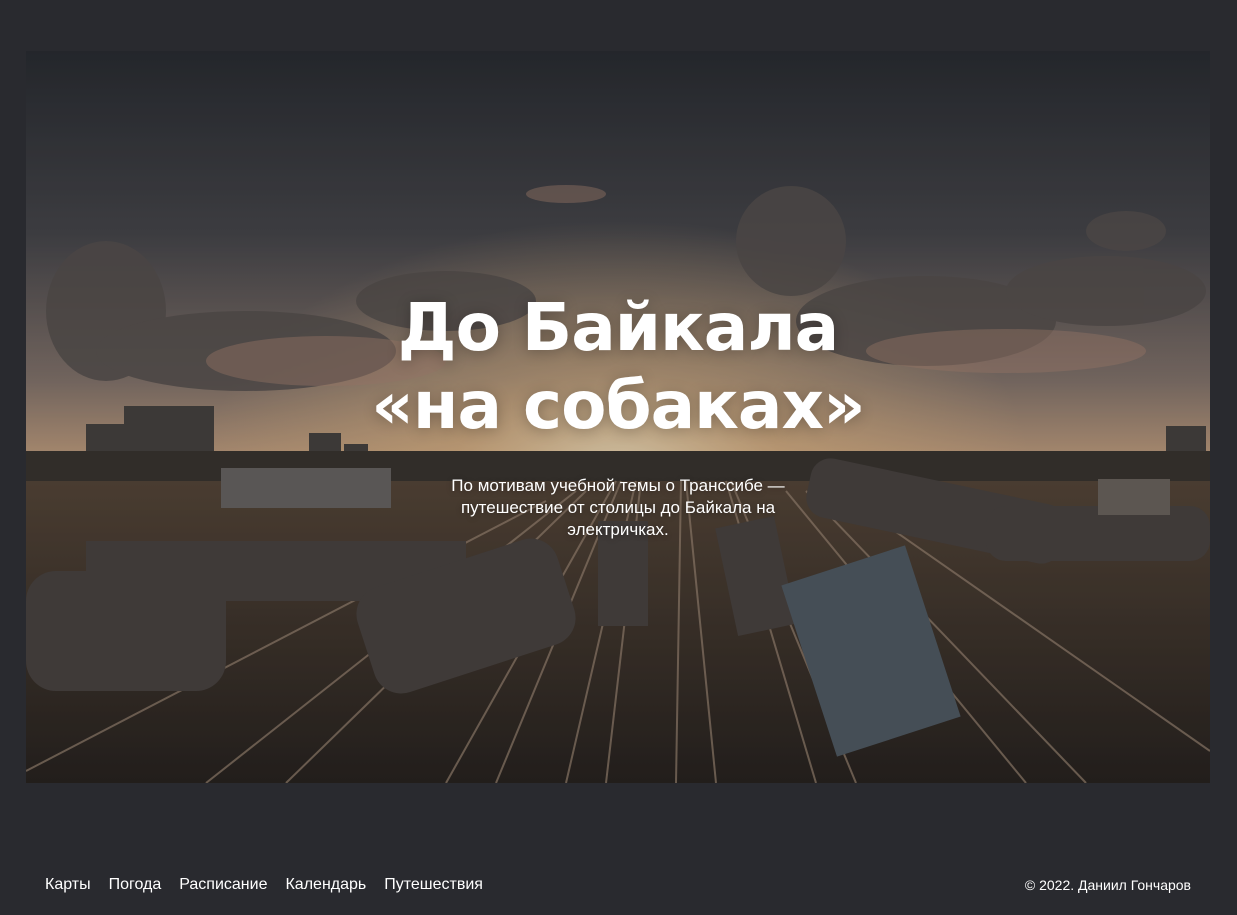 Image resolution: width=1237 pixels, height=915 pixels. Describe the element at coordinates (325, 885) in the screenshot. I see `footer-link-calendar: Календарь` at that location.